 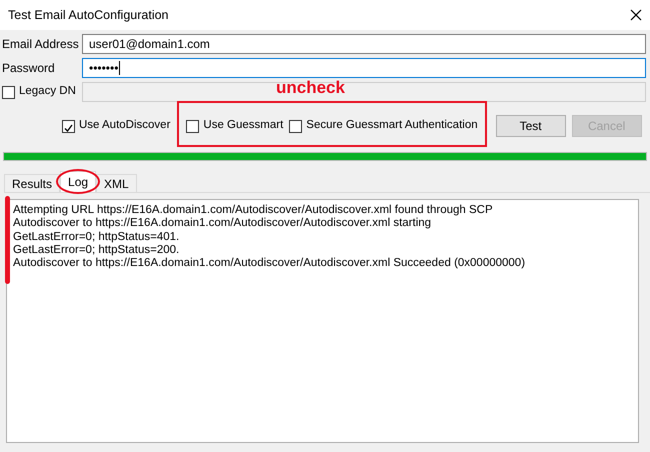 What do you see at coordinates (88, 15) in the screenshot?
I see `window-title: Test Email AutoConfiguration` at bounding box center [88, 15].